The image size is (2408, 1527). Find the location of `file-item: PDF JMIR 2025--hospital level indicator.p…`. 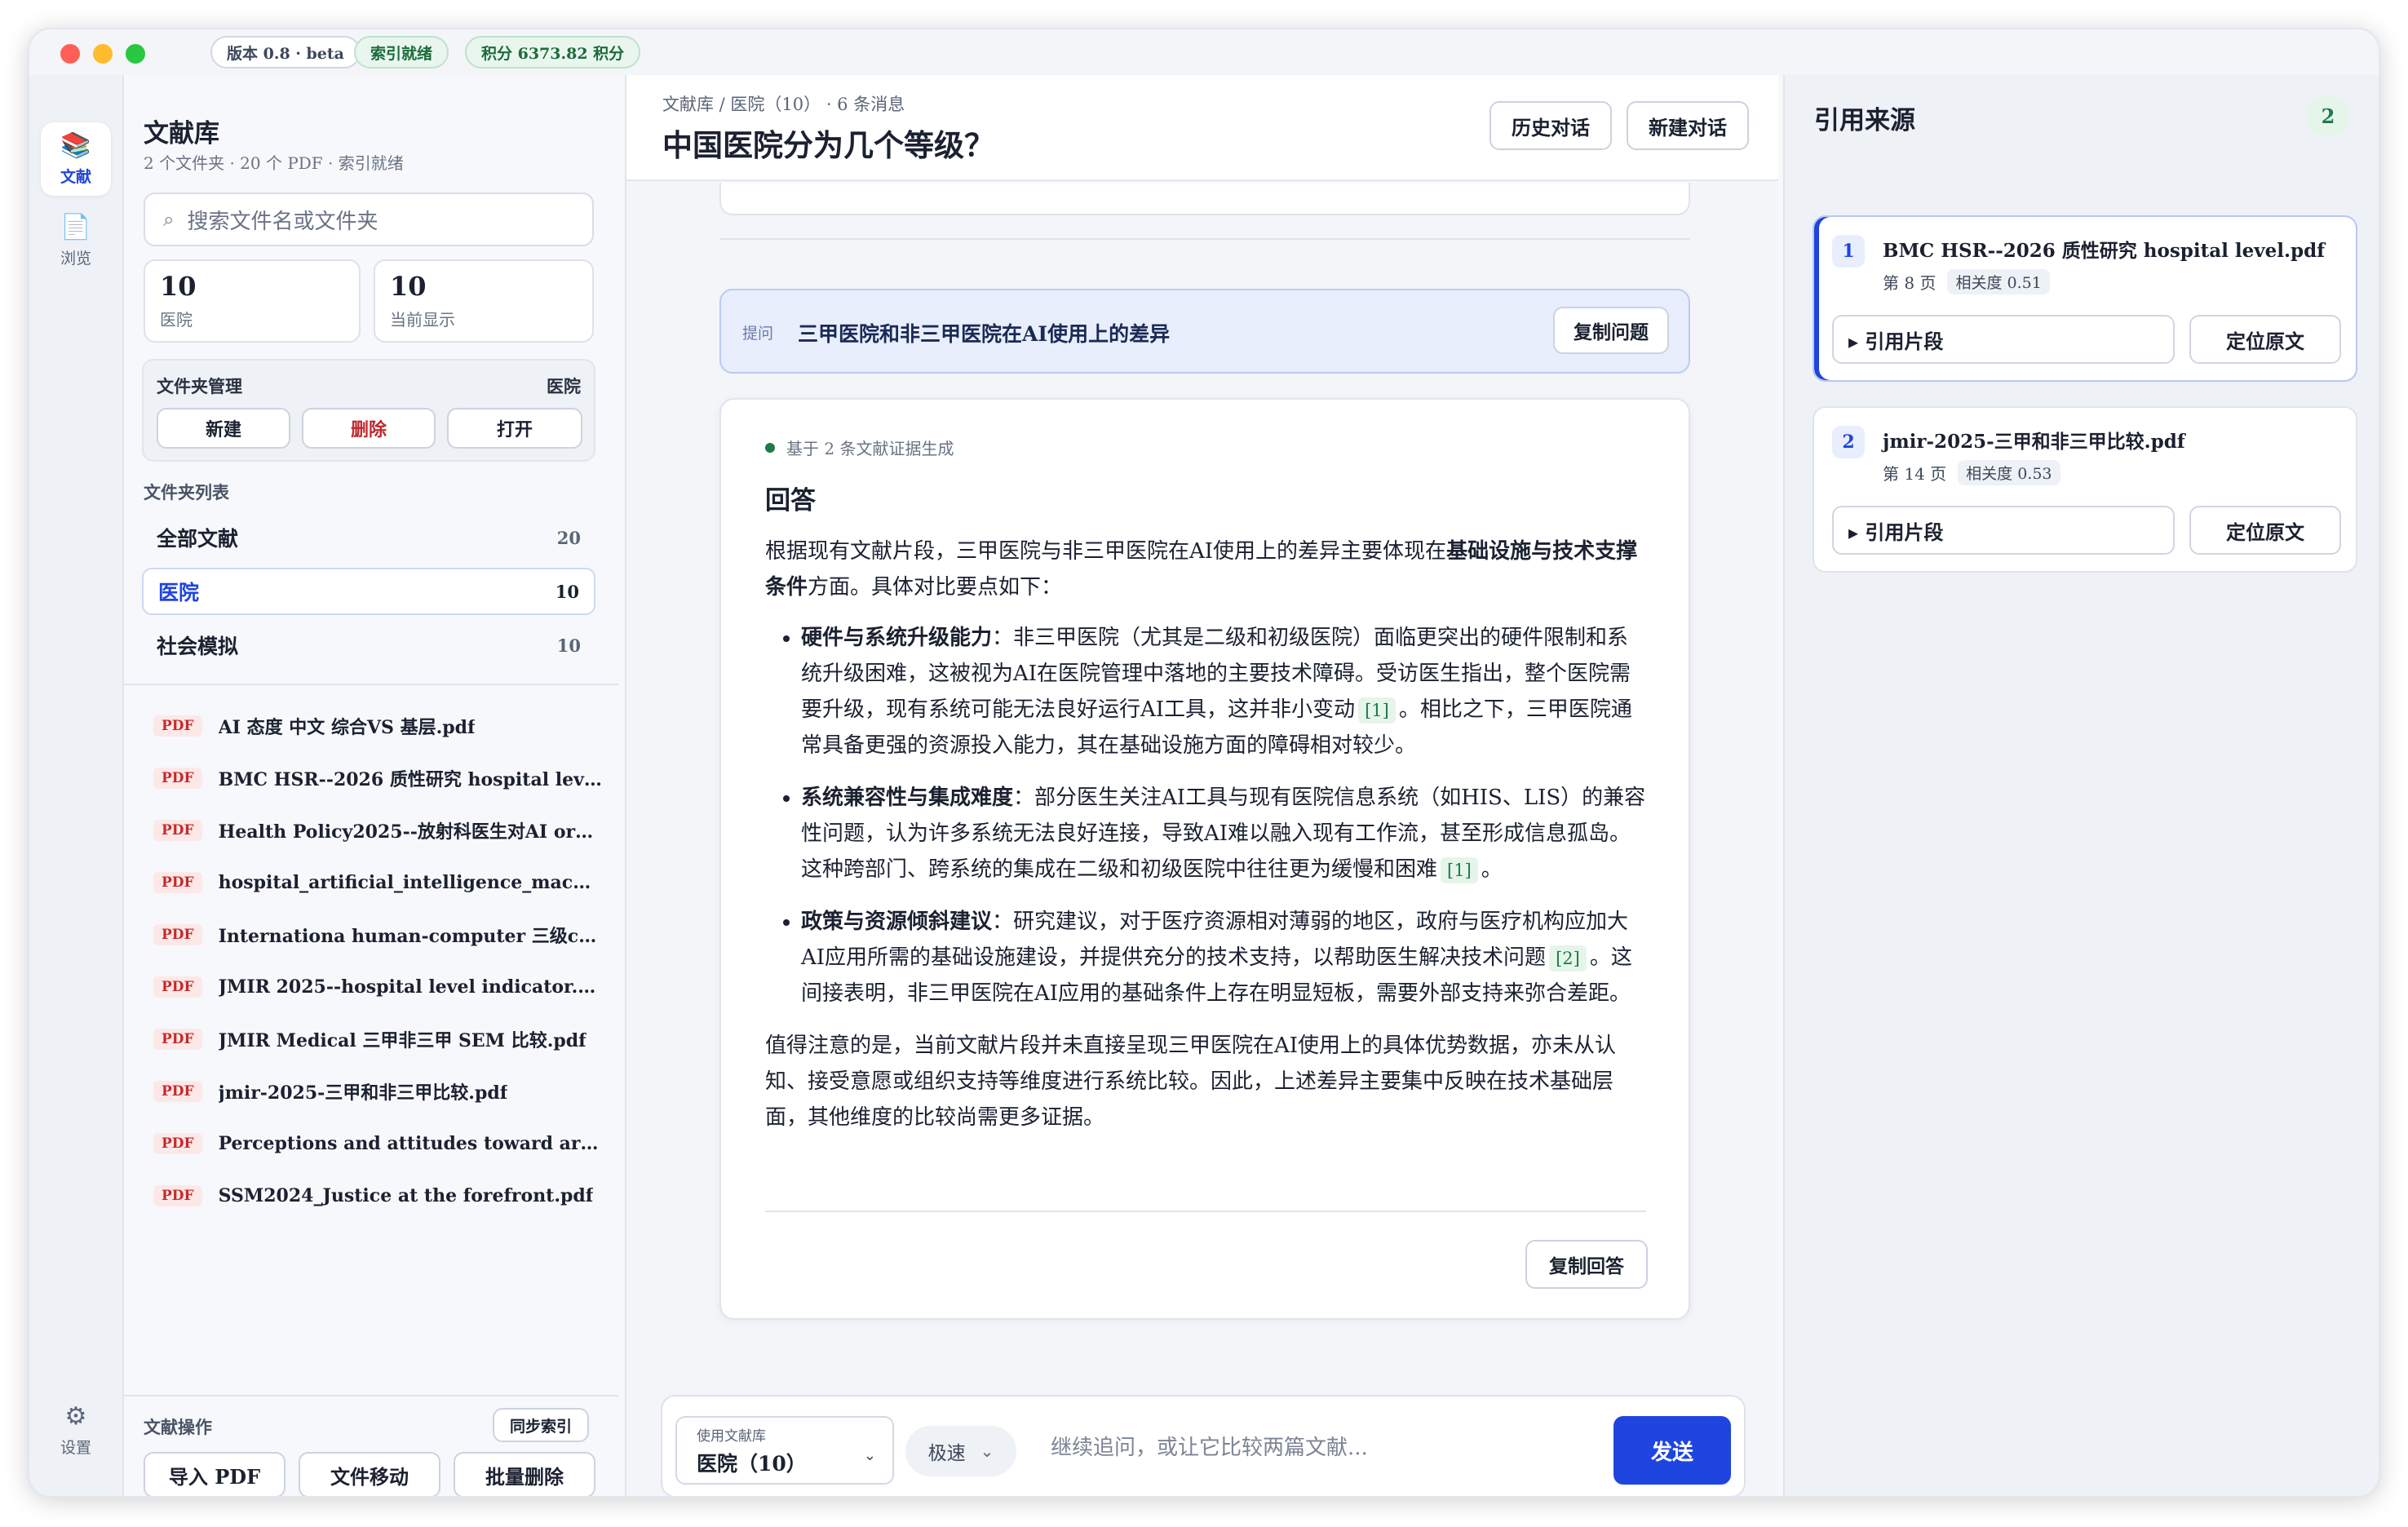

file-item: PDF JMIR 2025--hospital level indicator.p… is located at coordinates (377, 987).